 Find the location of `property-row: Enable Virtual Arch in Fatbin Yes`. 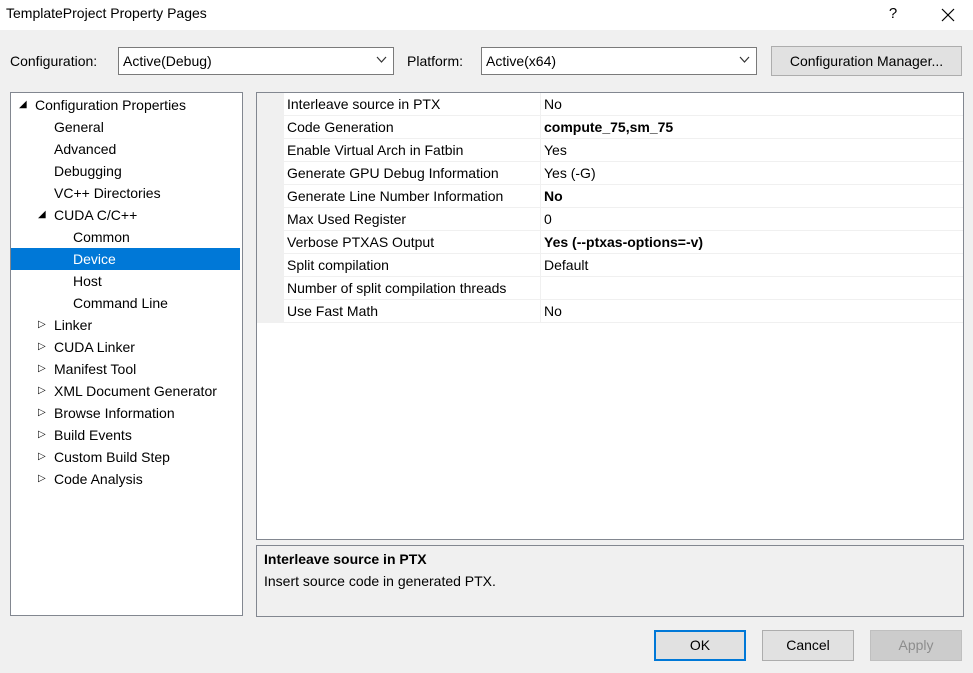

property-row: Enable Virtual Arch in Fatbin Yes is located at coordinates (610, 150).